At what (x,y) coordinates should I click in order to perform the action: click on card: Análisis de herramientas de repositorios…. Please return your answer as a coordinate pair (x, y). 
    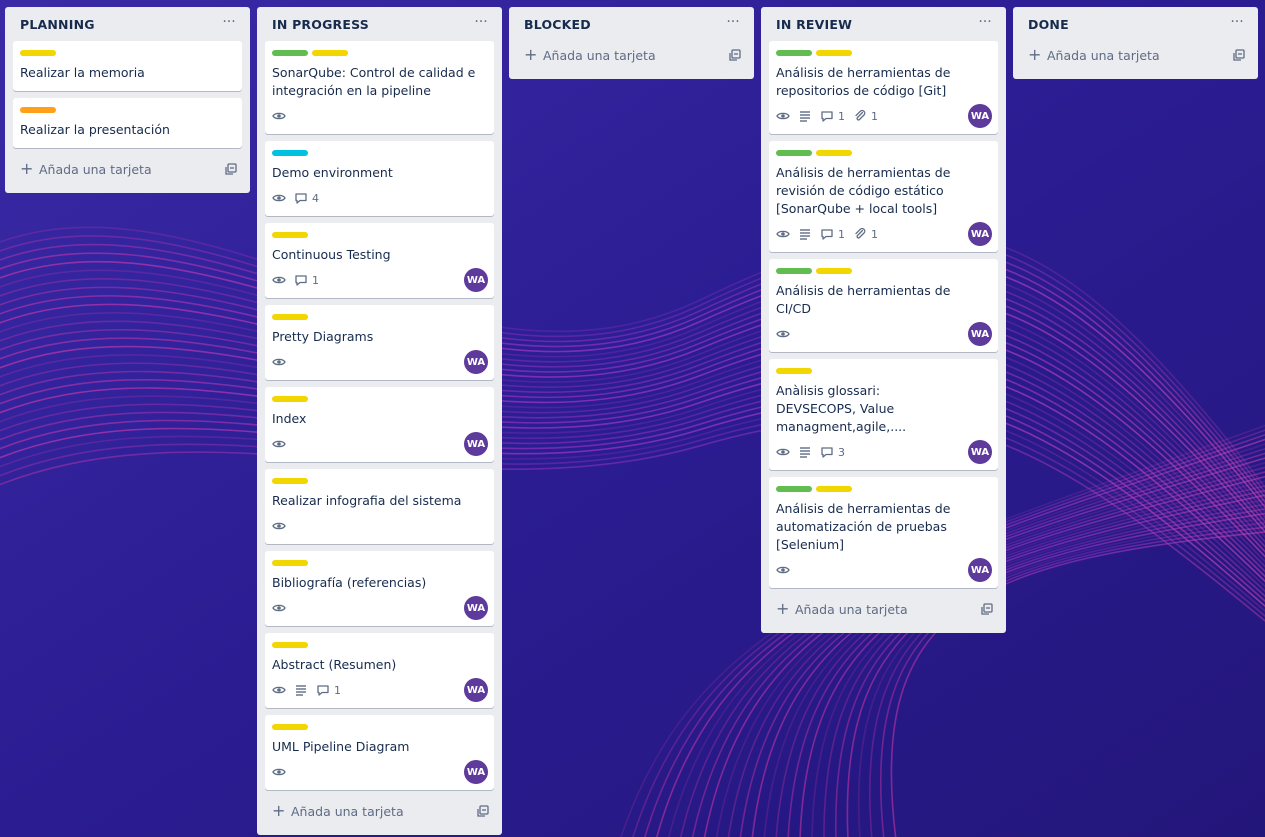
    Looking at the image, I should click on (883, 87).